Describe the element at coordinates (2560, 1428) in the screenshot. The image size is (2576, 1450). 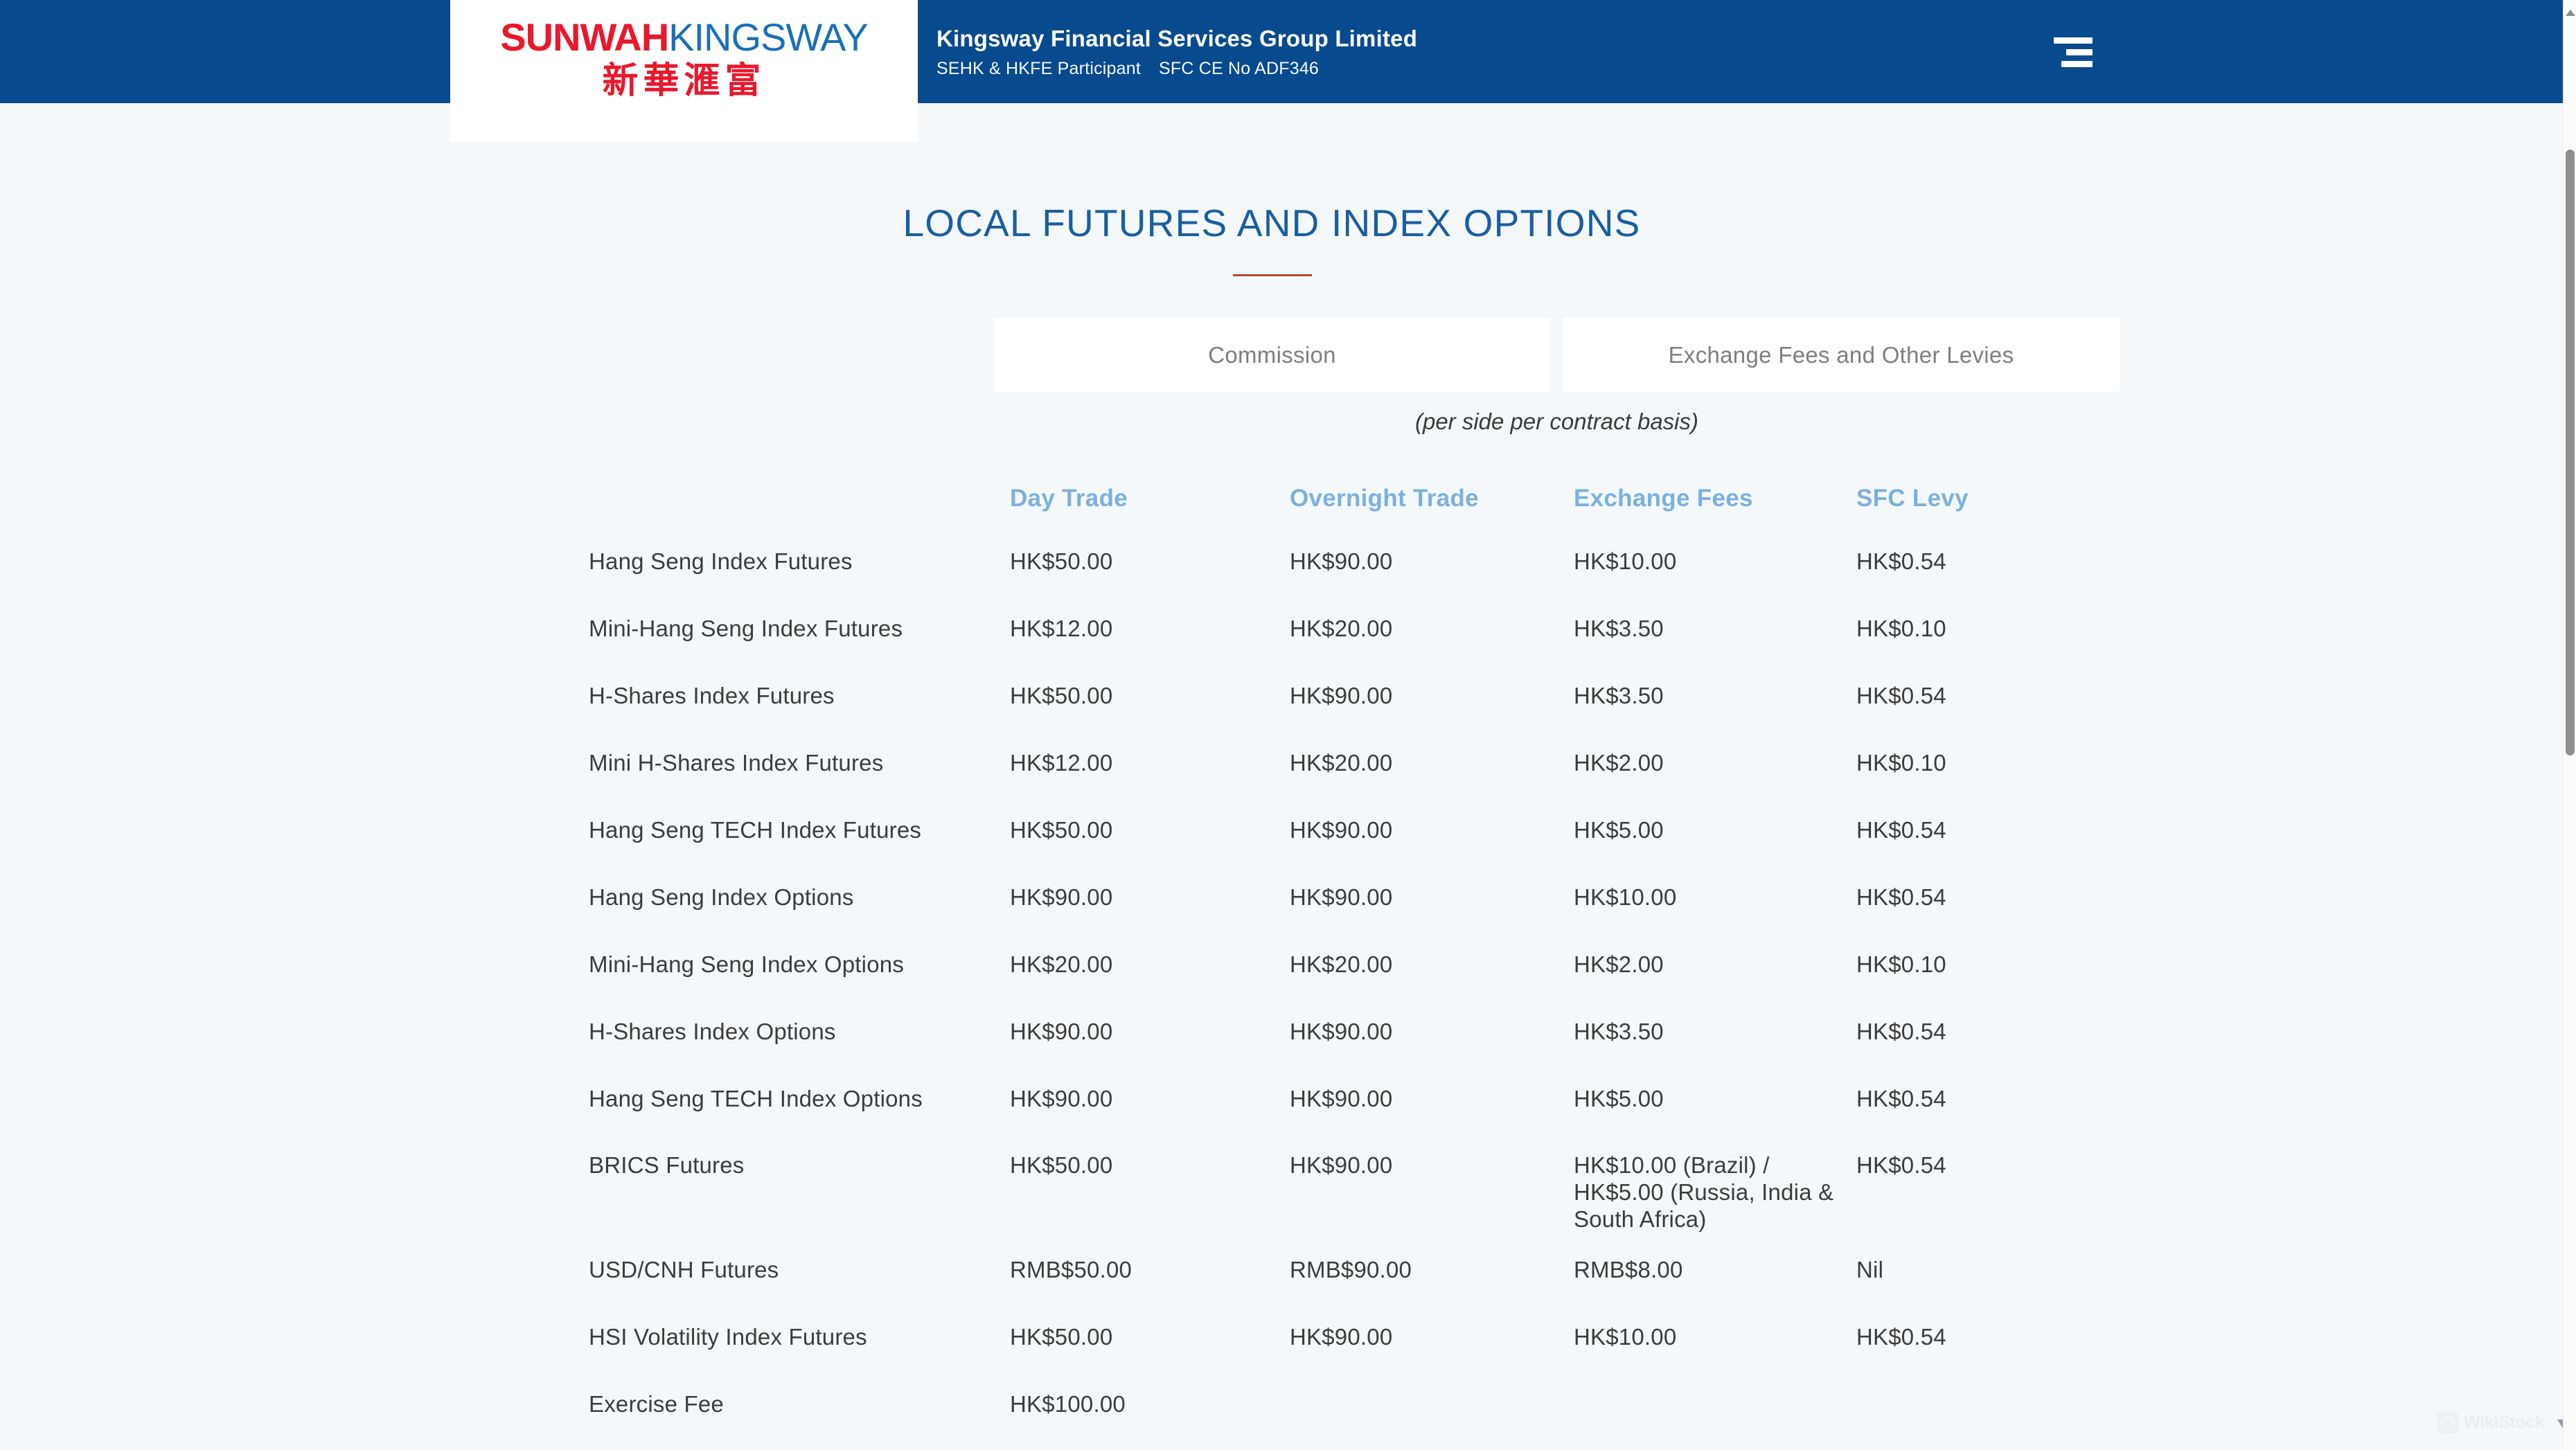
I see `scroll-to-bottom-arrow-icon` at that location.